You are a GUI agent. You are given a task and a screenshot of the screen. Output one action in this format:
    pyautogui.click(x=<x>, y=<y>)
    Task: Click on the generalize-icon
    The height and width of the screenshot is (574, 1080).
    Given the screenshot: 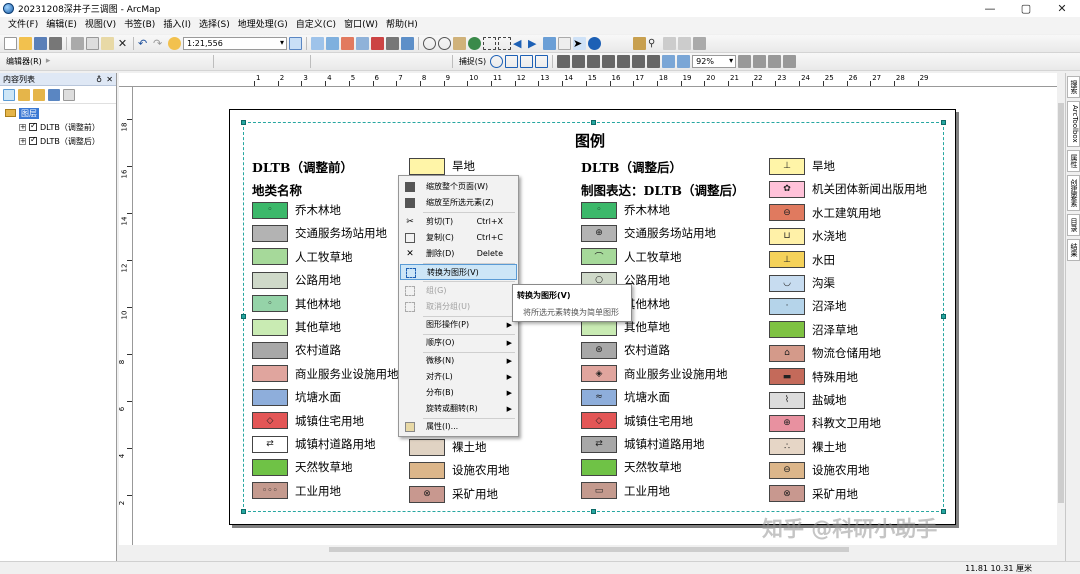 What is the action you would take?
    pyautogui.click(x=426, y=61)
    